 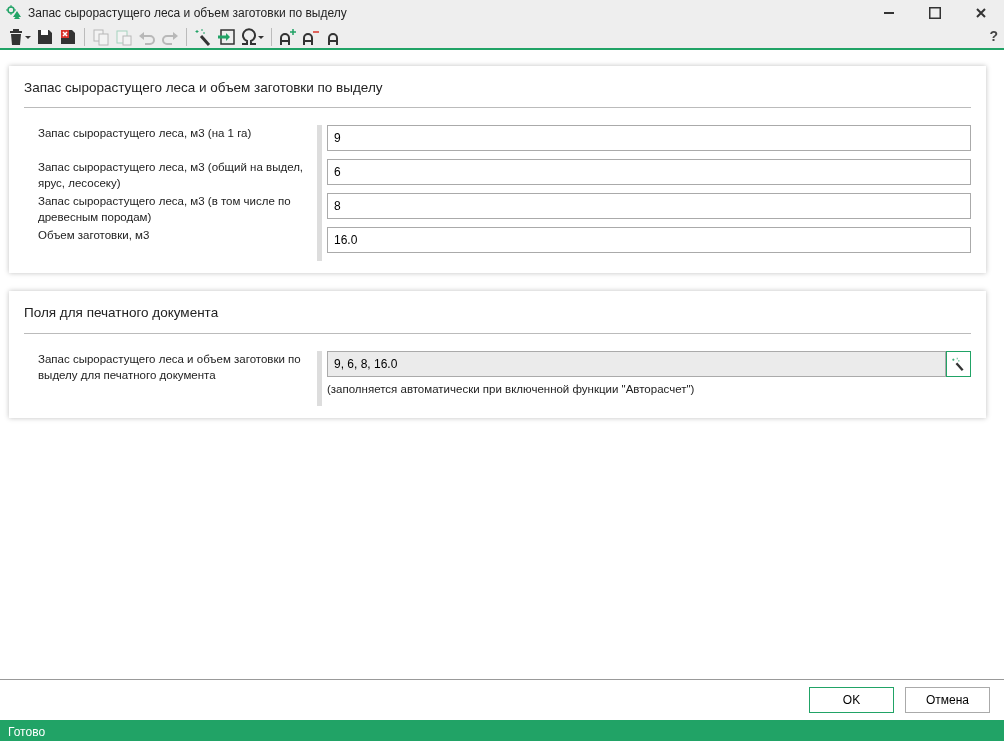 I want to click on omega-button, so click(x=252, y=36).